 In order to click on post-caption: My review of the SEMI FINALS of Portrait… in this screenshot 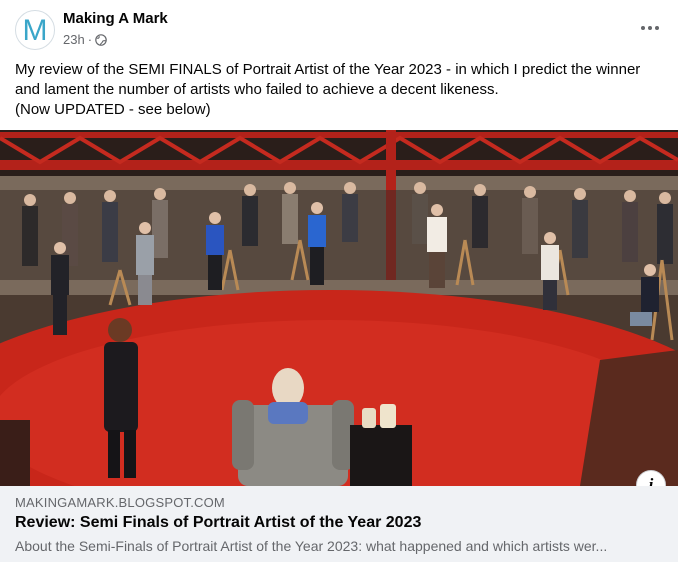, I will do `click(340, 90)`.